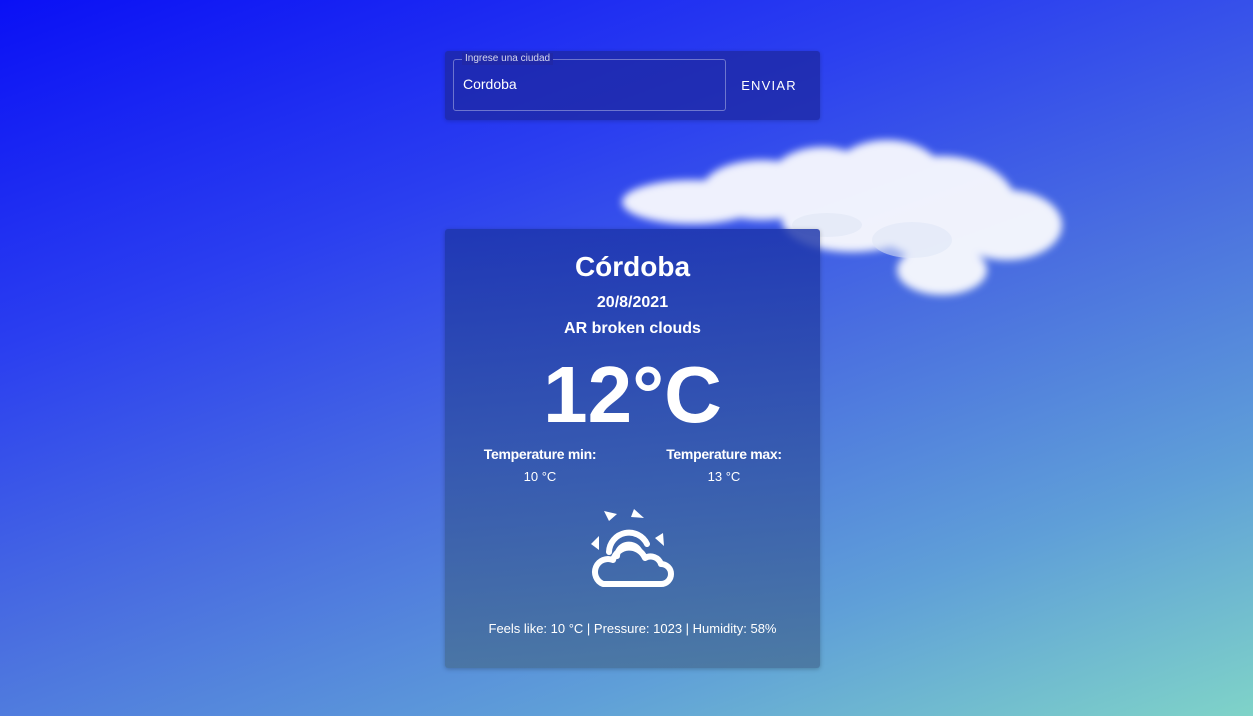 This screenshot has height=716, width=1253. Describe the element at coordinates (632, 548) in the screenshot. I see `sun-behind-cloud-icon` at that location.